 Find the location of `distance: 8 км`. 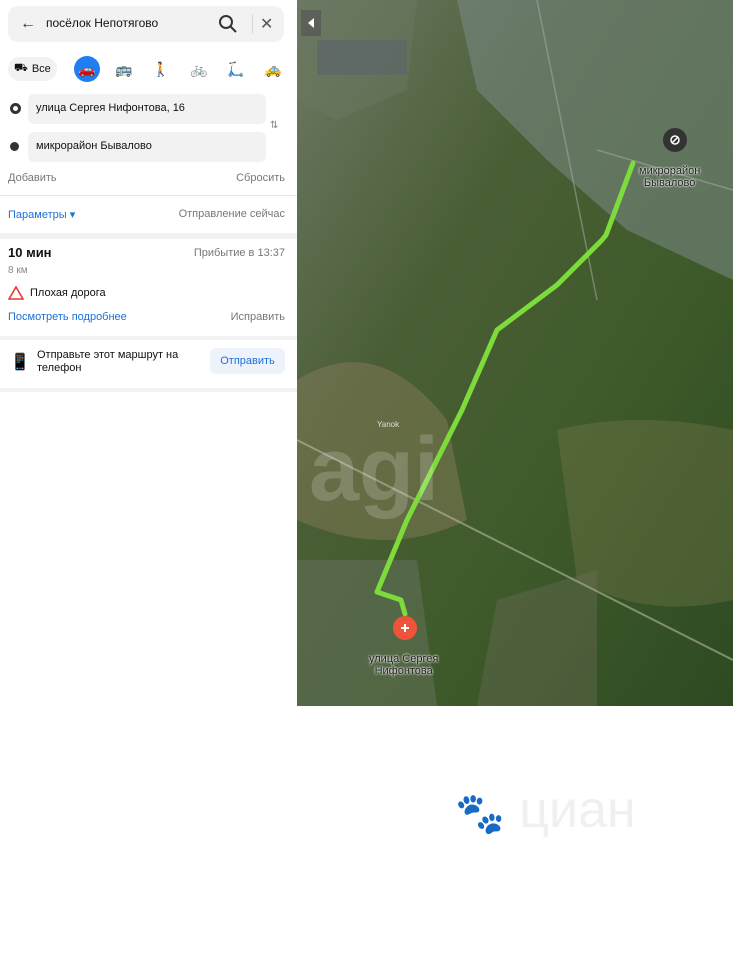

distance: 8 км is located at coordinates (18, 270).